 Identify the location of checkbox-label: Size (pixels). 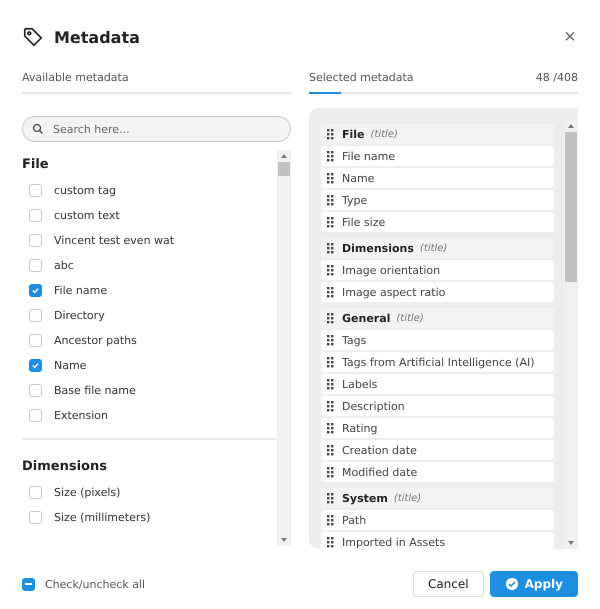
(87, 492).